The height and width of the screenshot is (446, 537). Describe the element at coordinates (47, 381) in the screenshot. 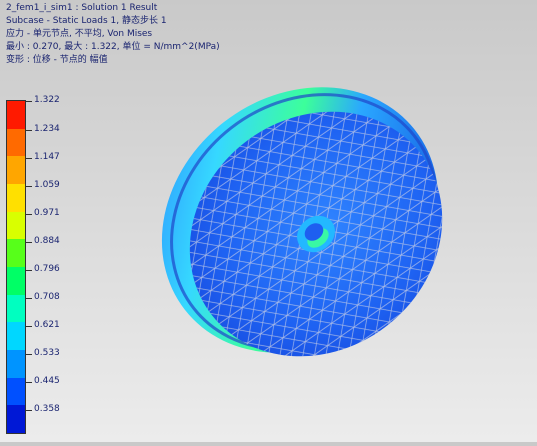

I see `legend-value: 0.445` at that location.